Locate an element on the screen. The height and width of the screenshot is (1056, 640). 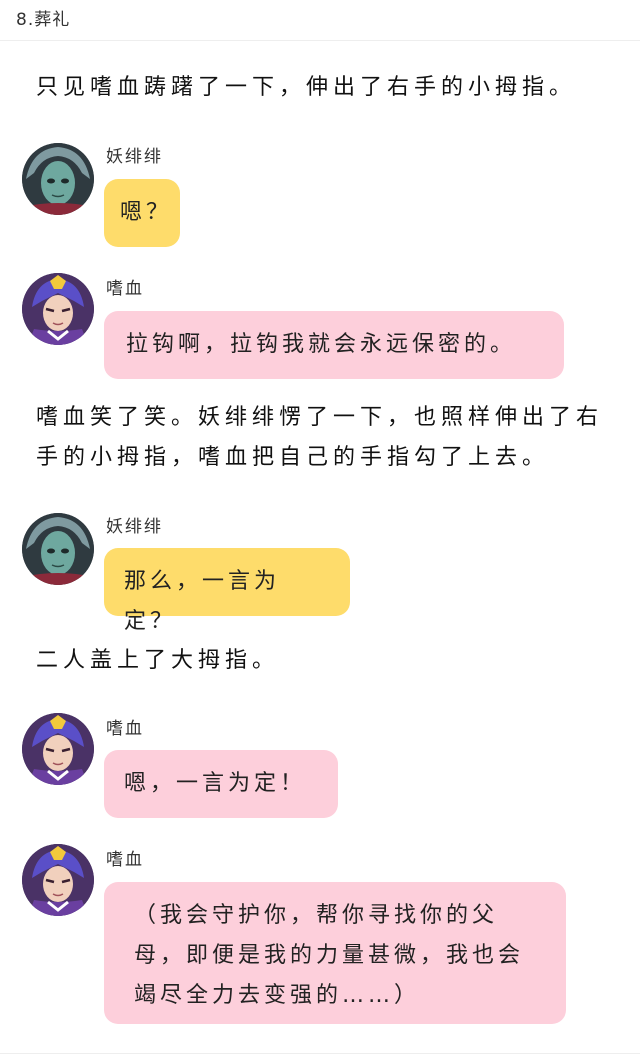
narration-text: 嗜血笑了笑。妖绯绯愣了一下，也照样伸出了右手的小拇指，嗜血把自己的手指勾了上去。 is located at coordinates (320, 437).